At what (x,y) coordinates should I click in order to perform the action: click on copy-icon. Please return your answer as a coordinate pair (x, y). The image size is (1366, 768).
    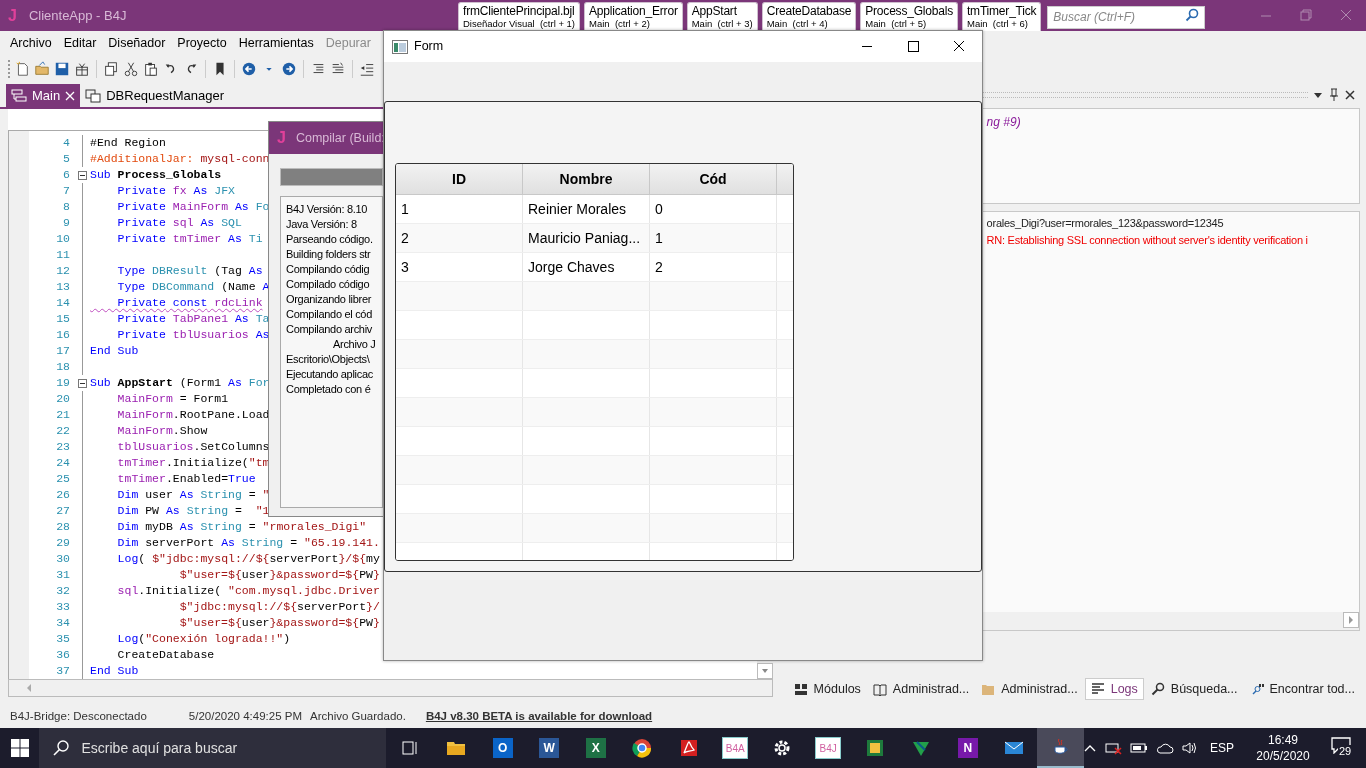
    Looking at the image, I should click on (111, 68).